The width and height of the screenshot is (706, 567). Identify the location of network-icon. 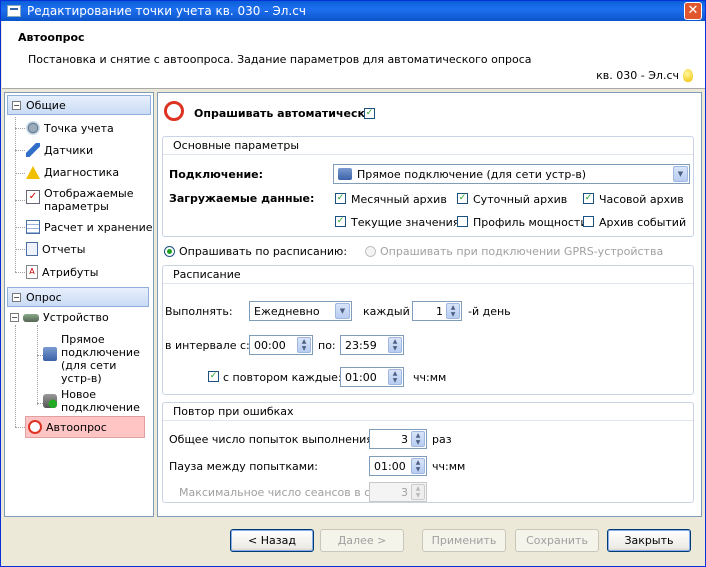
(345, 174).